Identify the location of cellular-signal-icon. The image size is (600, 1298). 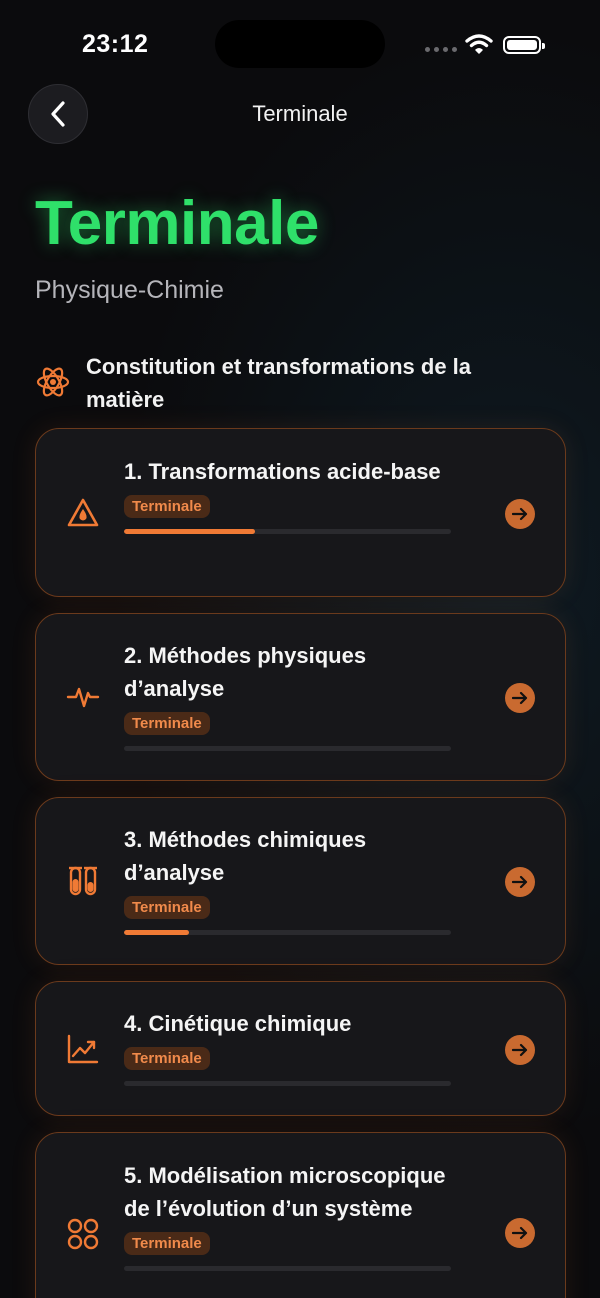
(441, 49).